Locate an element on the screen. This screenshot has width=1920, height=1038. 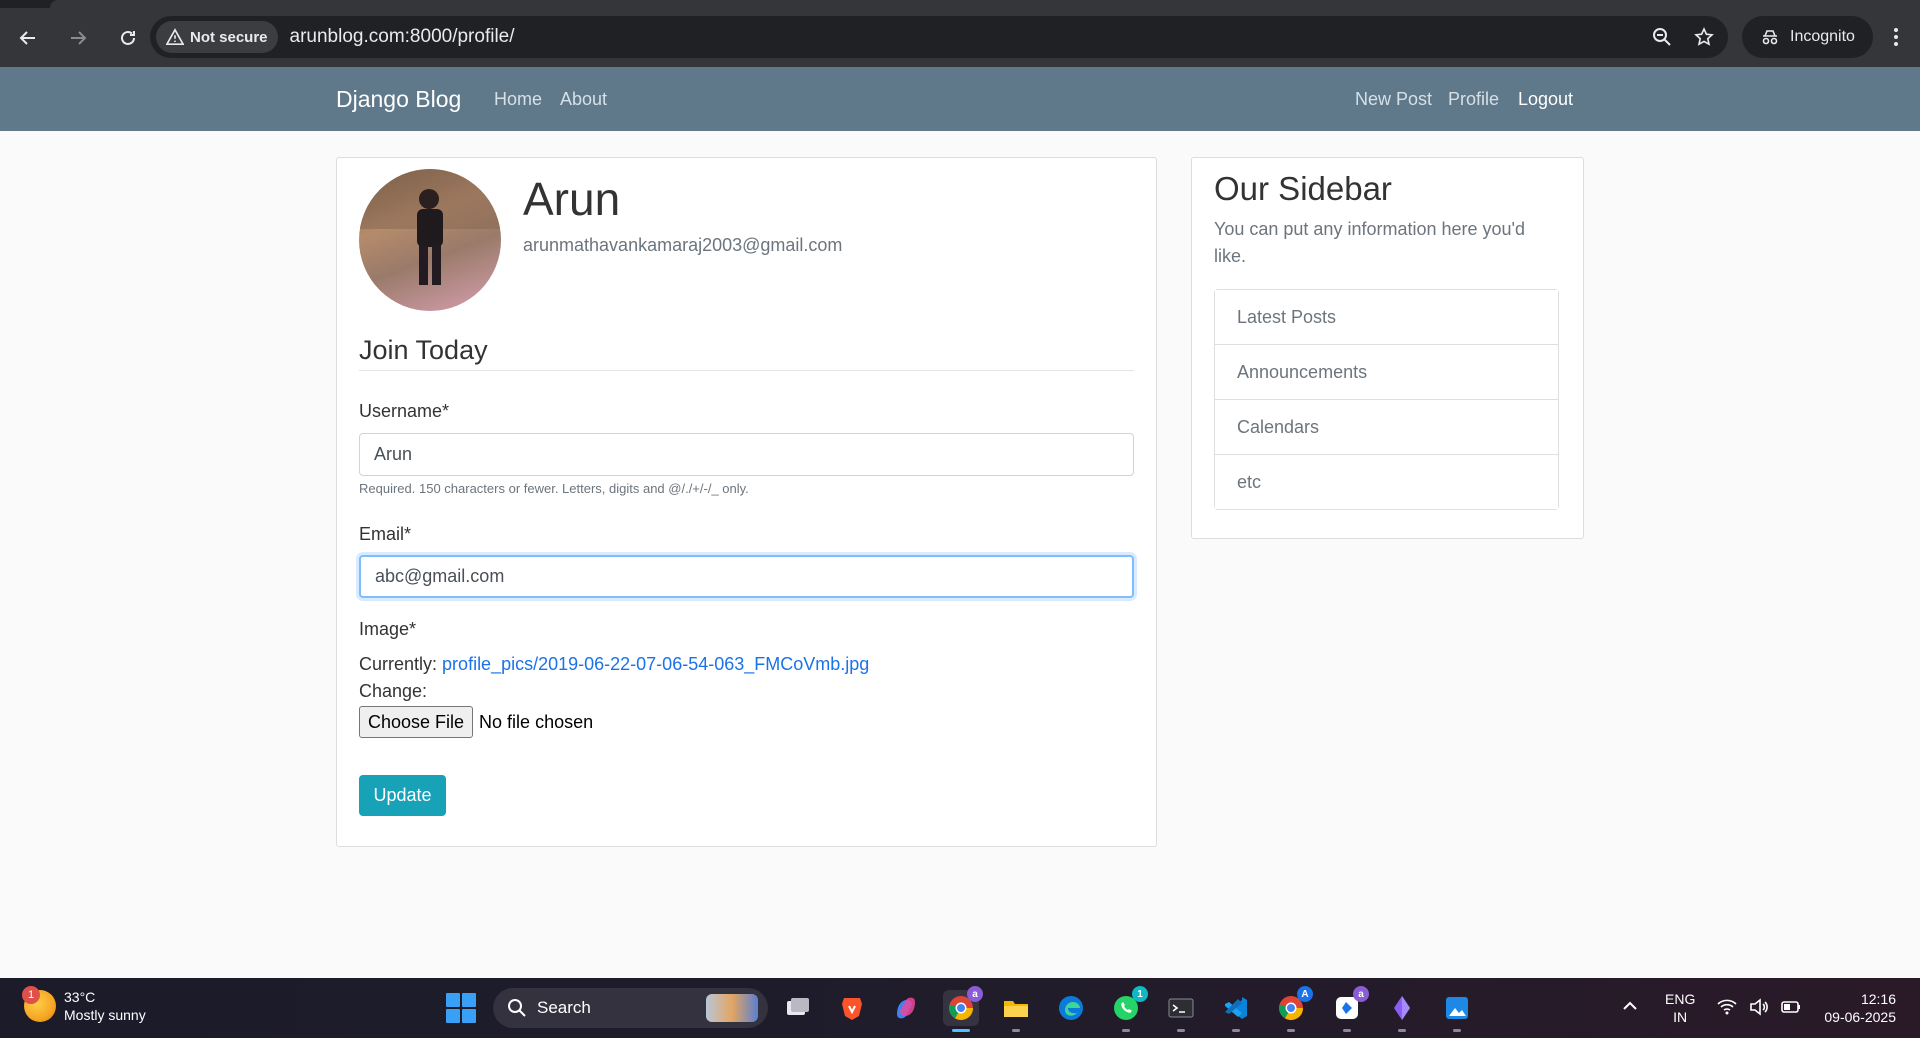
address-bar: Not secure arunblog.com:8000/profile/ is located at coordinates (939, 37).